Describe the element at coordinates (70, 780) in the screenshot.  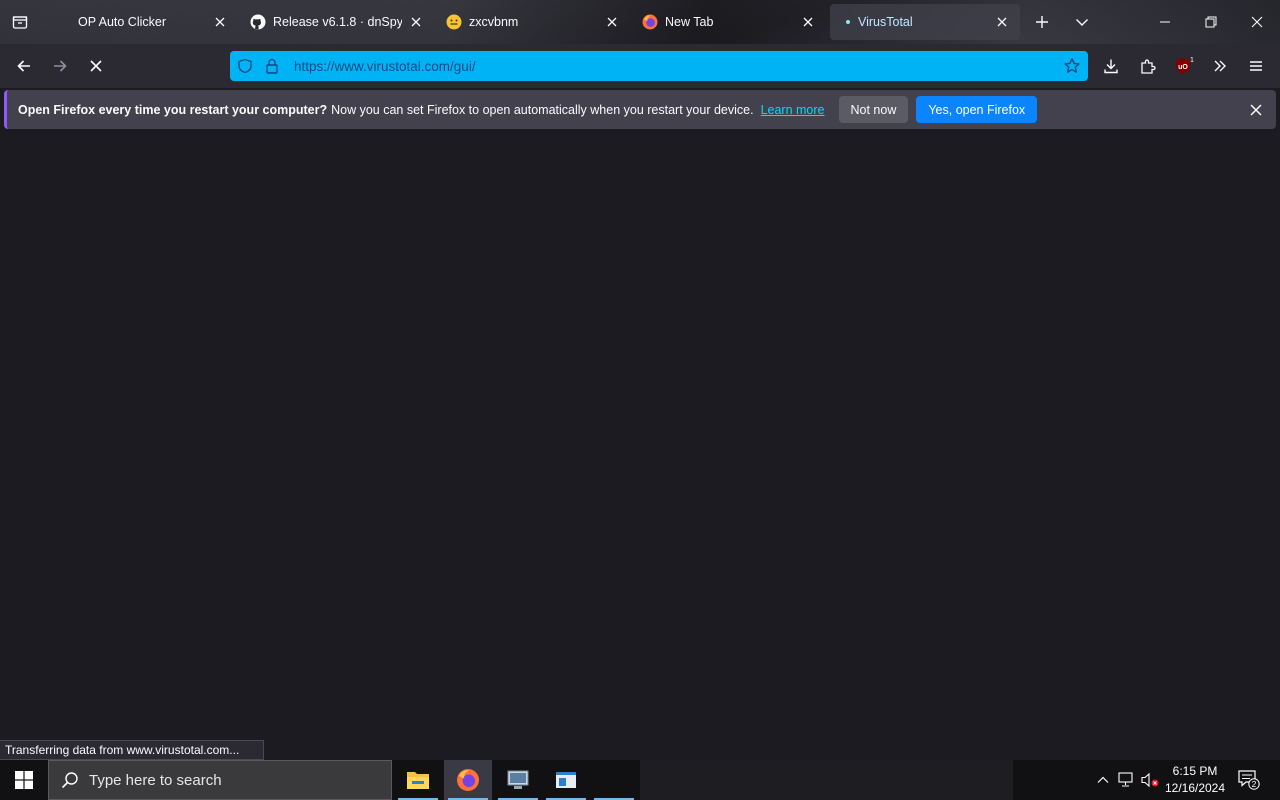
I see `search-icon` at that location.